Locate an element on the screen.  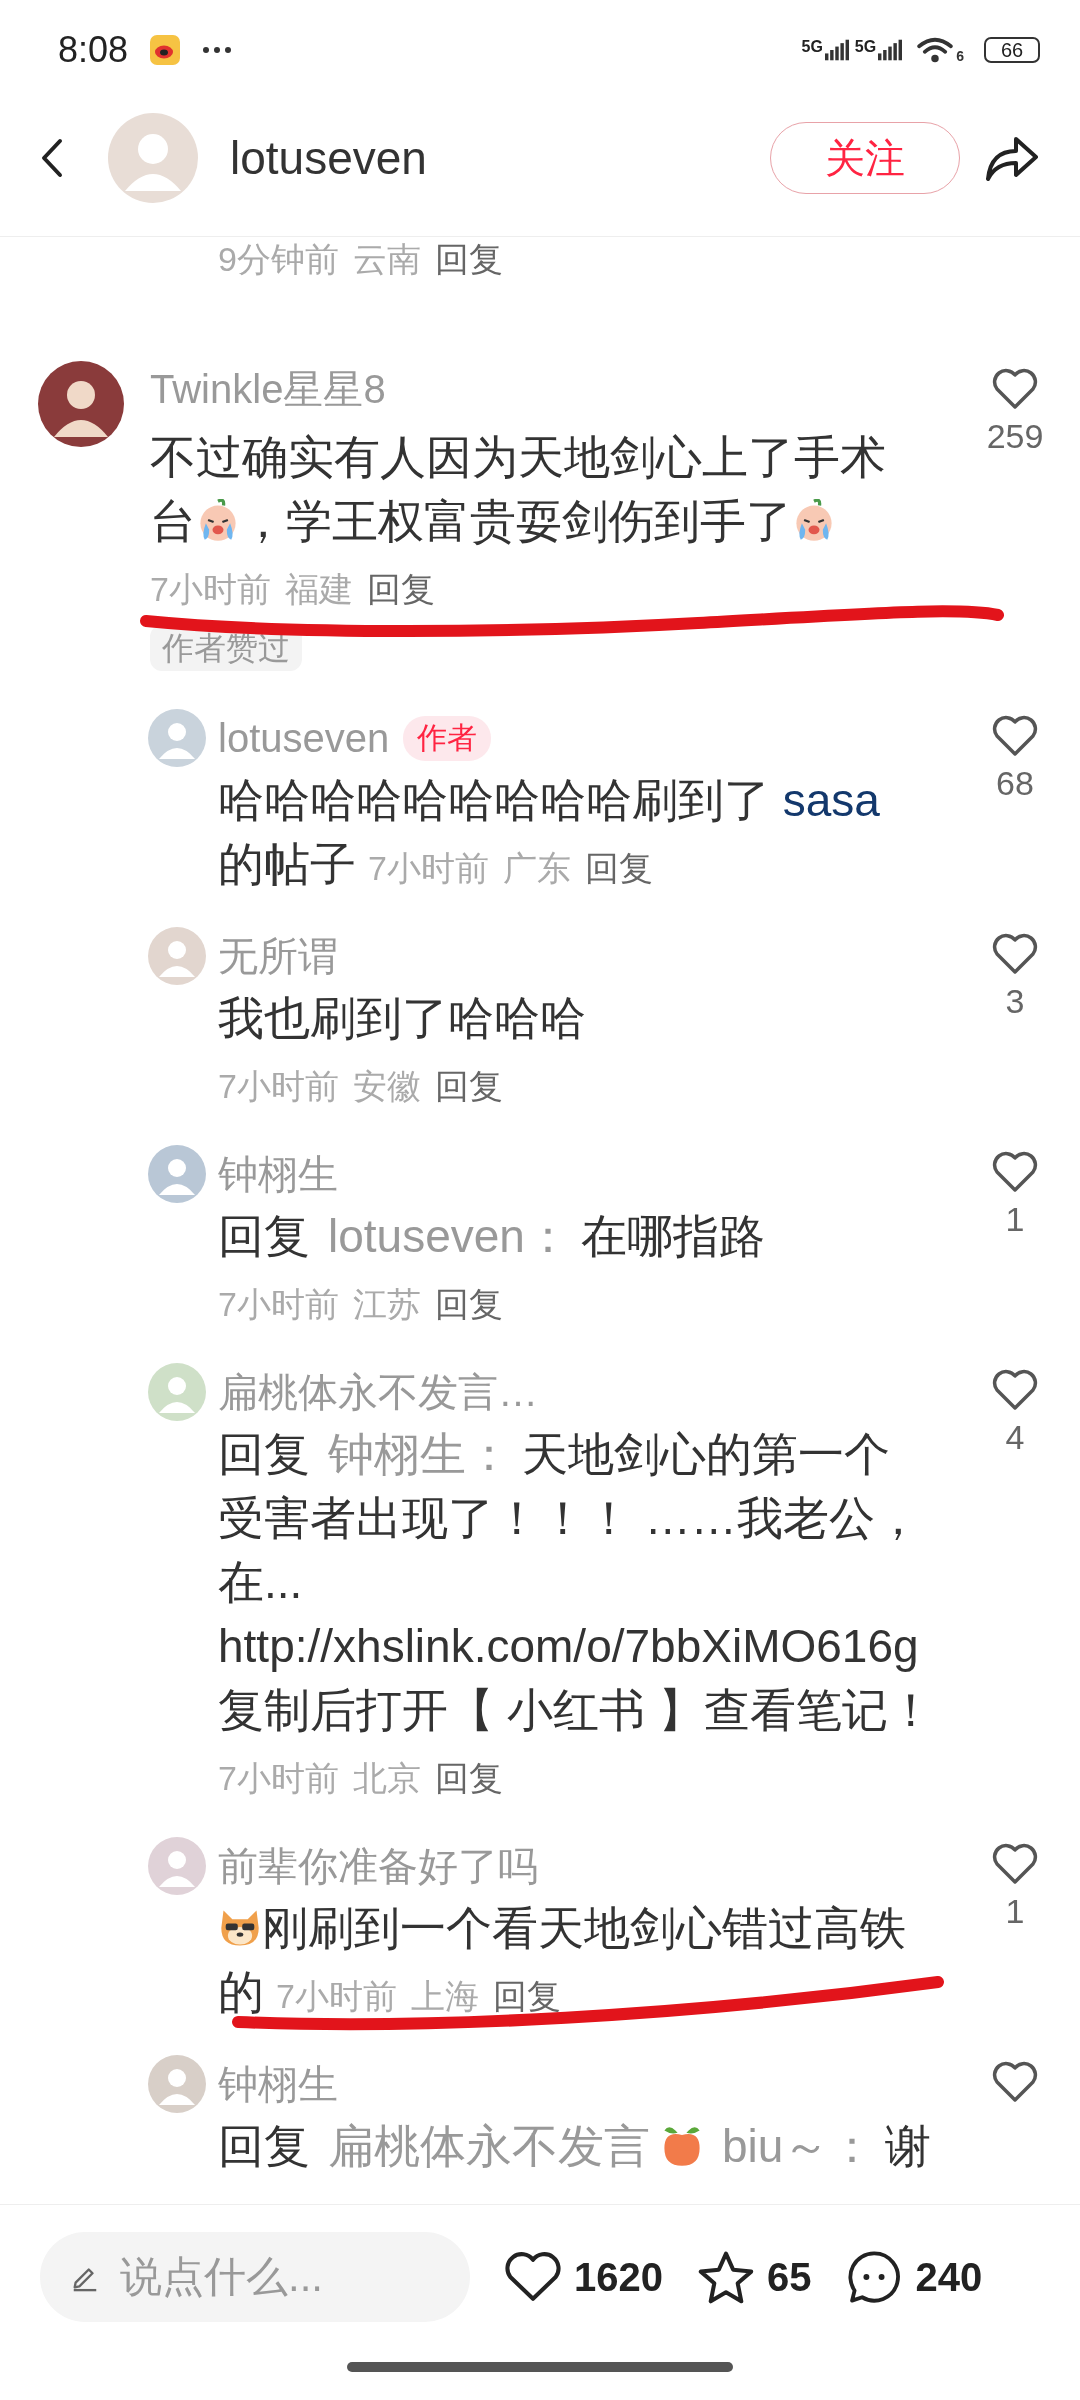
comment-location: 安徽 is located at coordinates (386, 1086).